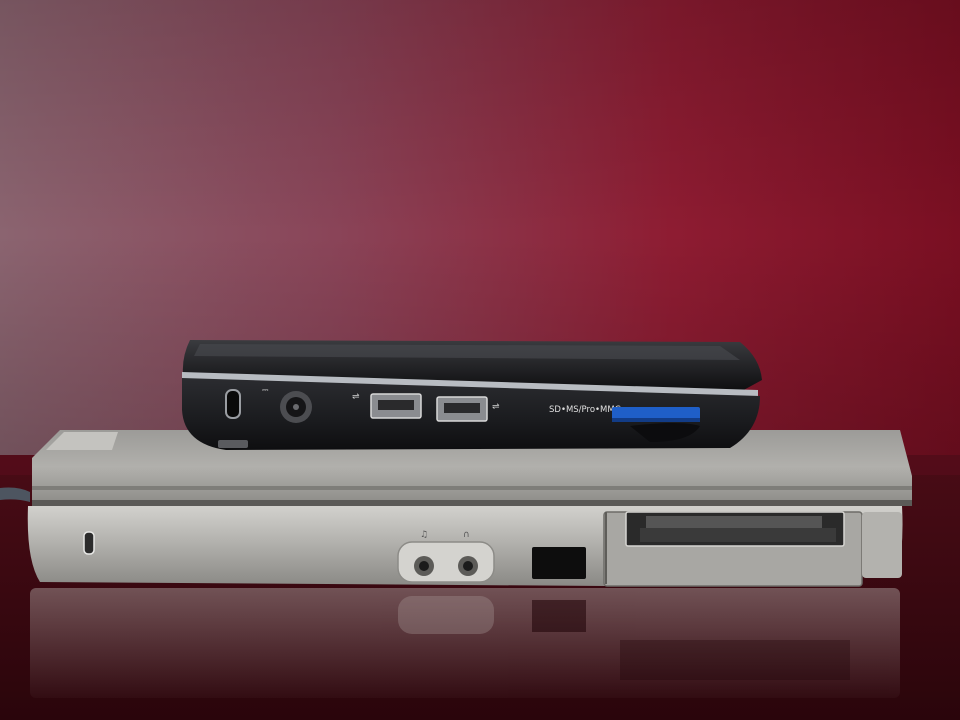 The height and width of the screenshot is (720, 960). What do you see at coordinates (465, 643) in the screenshot?
I see `laptop-reflection` at bounding box center [465, 643].